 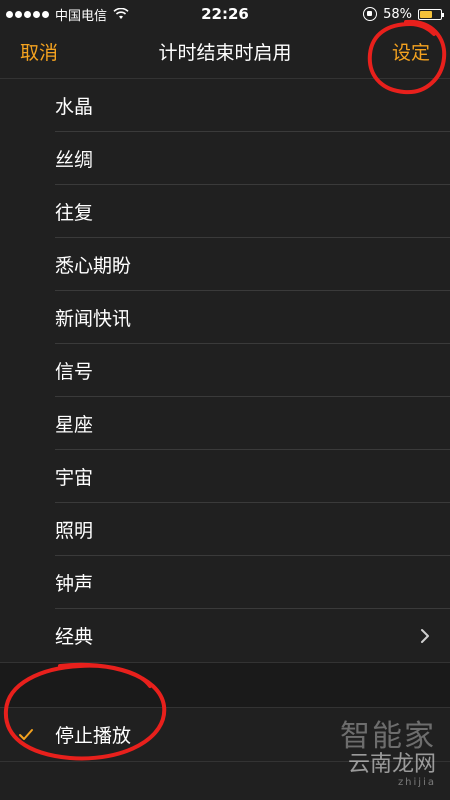 I want to click on rotation-lock-icon, so click(x=370, y=14).